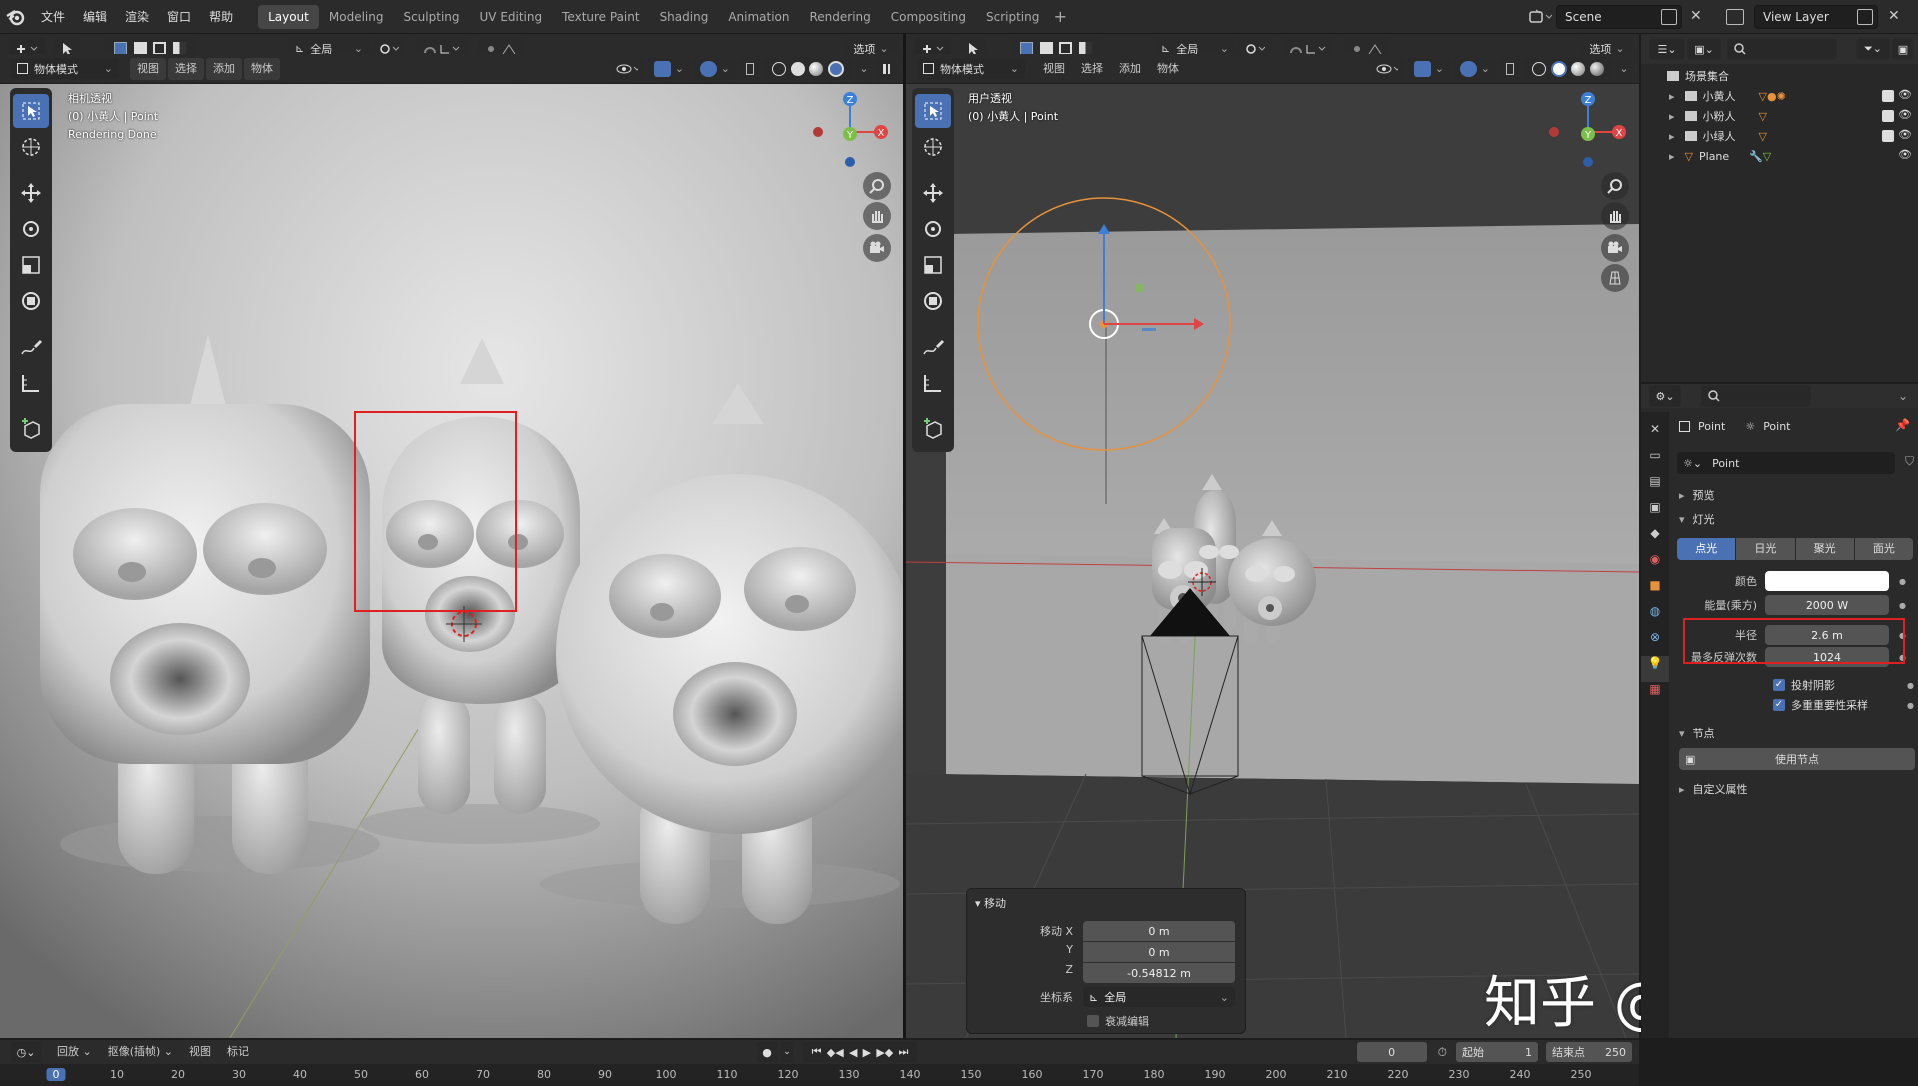 The width and height of the screenshot is (1918, 1086). Describe the element at coordinates (1558, 68) in the screenshot. I see `solid-shading-icon` at that location.